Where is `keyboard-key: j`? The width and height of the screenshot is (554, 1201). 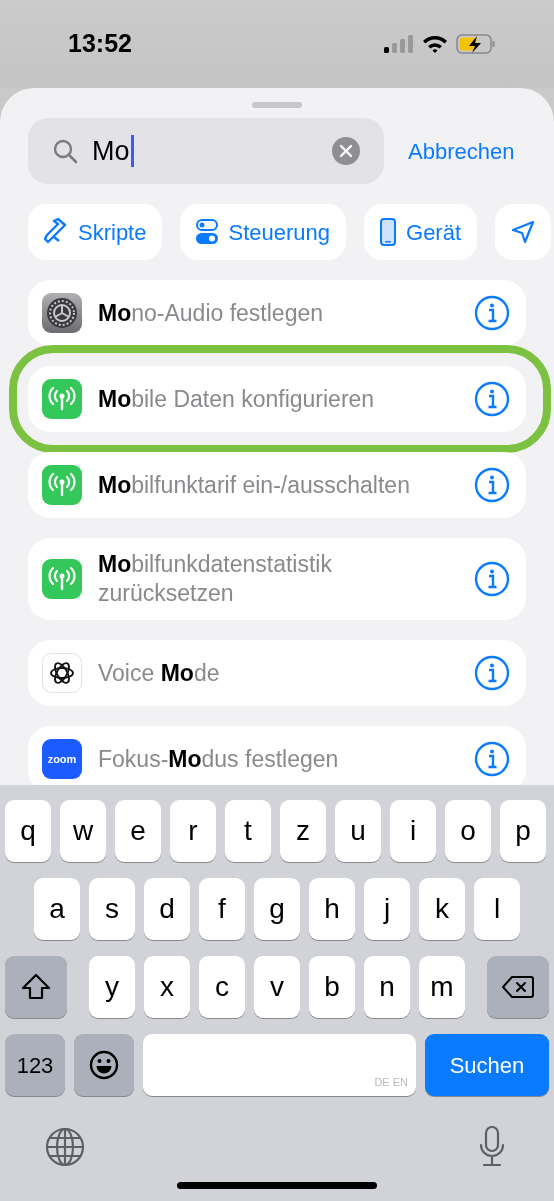 keyboard-key: j is located at coordinates (387, 909).